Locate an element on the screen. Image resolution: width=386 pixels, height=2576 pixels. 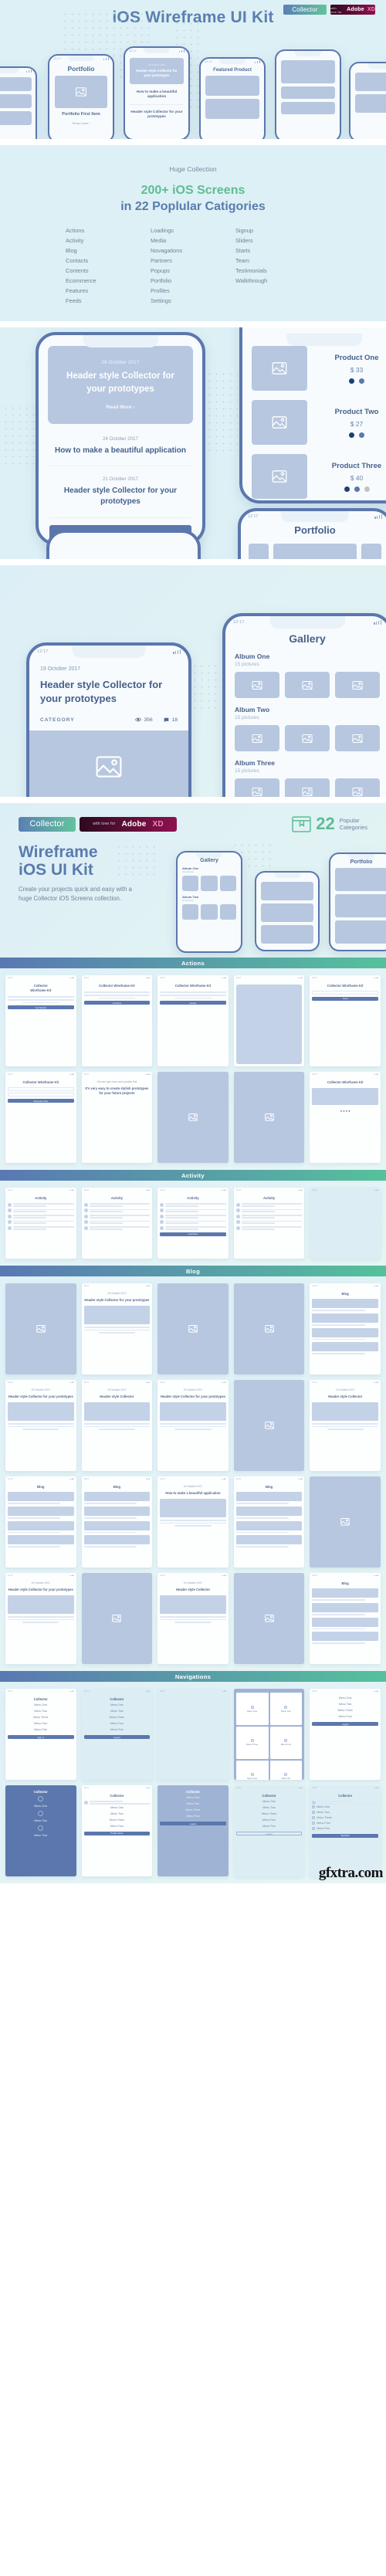
thumb-button: Accept is located at coordinates (193, 1003).